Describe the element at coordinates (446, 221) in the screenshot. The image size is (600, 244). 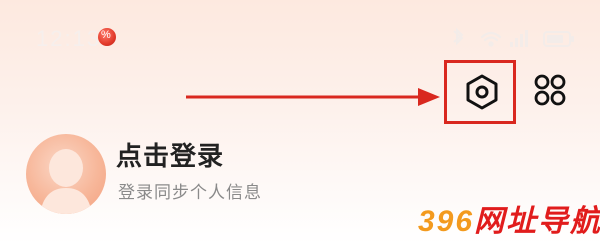
I see `watermark-number: 396` at that location.